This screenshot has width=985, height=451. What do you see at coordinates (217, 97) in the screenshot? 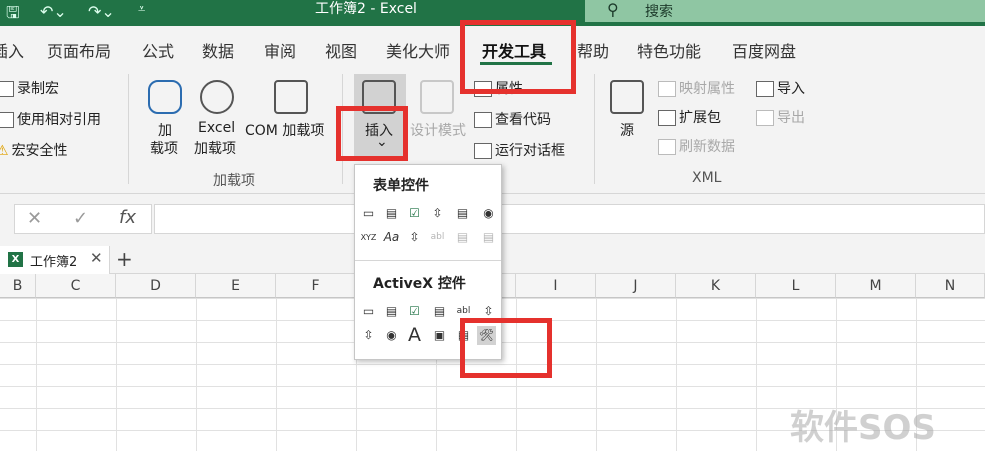
I see `gear-icon` at bounding box center [217, 97].